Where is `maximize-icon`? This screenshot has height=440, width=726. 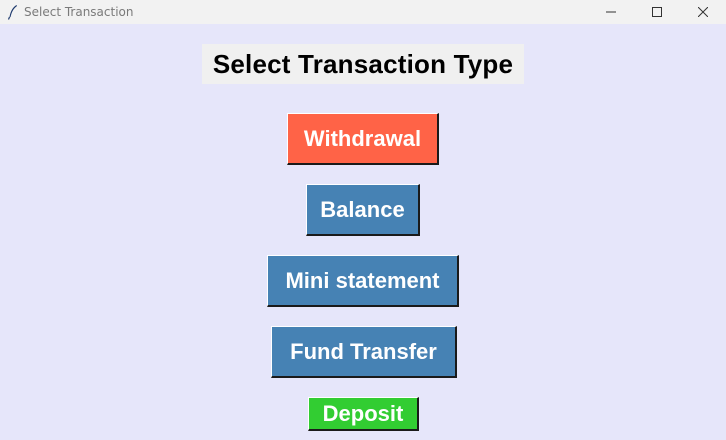 maximize-icon is located at coordinates (657, 12).